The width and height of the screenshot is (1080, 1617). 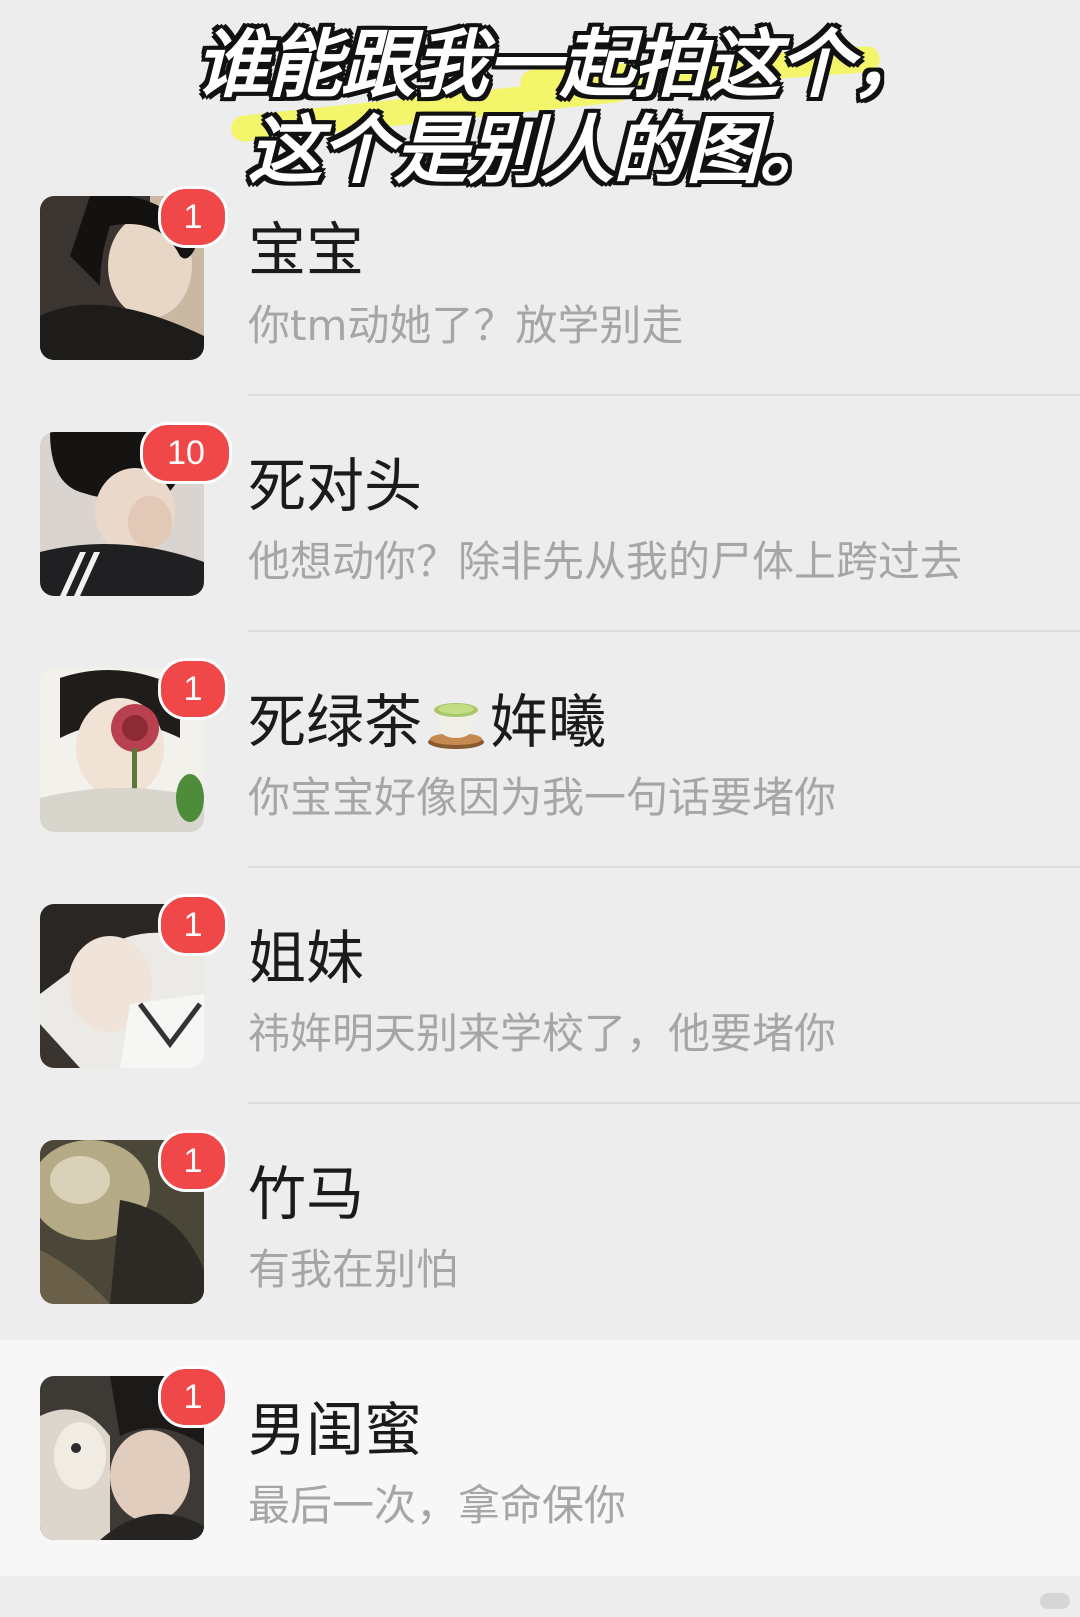 I want to click on caption-line-1: 谁能跟我一起拍这个，, so click(x=560, y=65).